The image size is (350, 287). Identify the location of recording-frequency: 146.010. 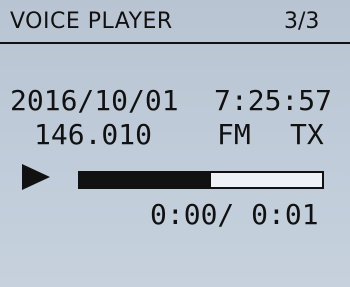
(93, 134).